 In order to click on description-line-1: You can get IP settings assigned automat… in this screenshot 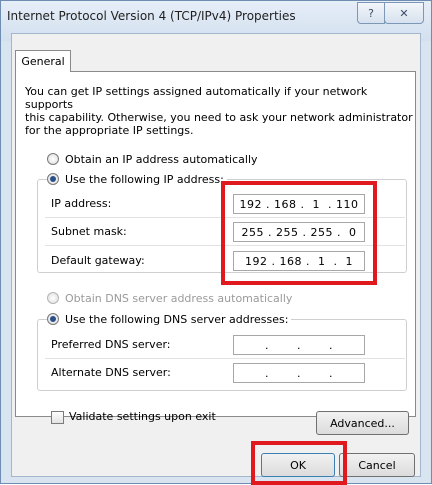, I will do `click(196, 98)`.